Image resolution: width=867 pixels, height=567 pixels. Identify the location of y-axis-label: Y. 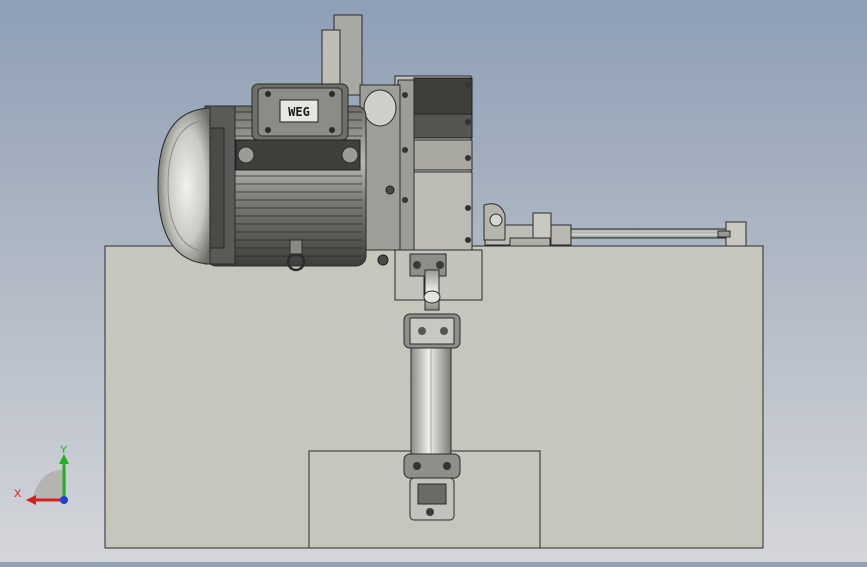
(64, 450).